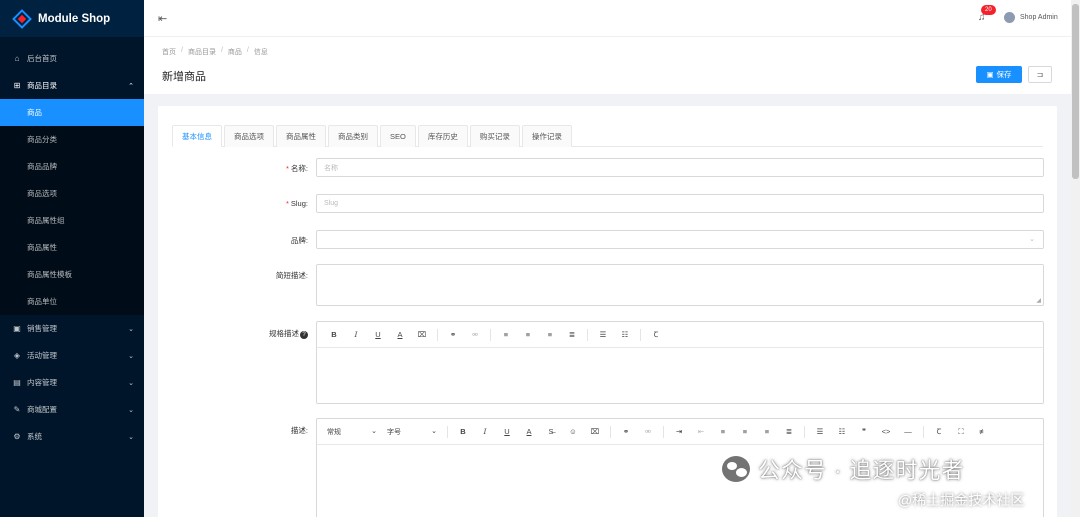 This screenshot has height=517, width=1080. Describe the element at coordinates (72, 166) in the screenshot. I see `sidebar-item-brands: 商品品牌` at that location.